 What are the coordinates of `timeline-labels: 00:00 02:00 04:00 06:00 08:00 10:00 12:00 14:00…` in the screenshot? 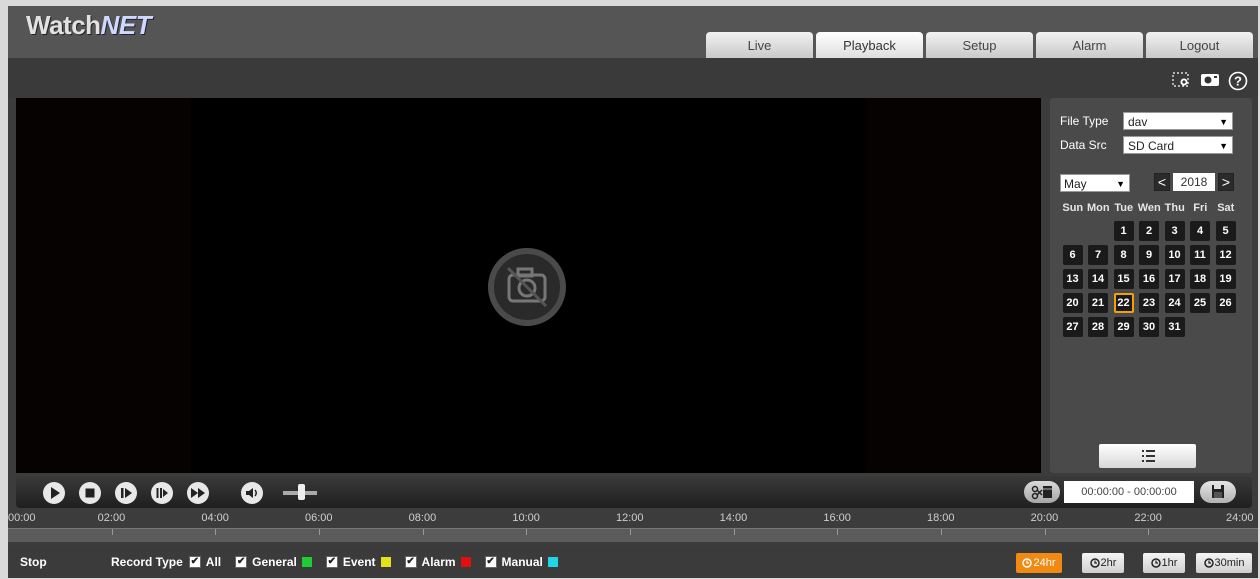 It's located at (633, 520).